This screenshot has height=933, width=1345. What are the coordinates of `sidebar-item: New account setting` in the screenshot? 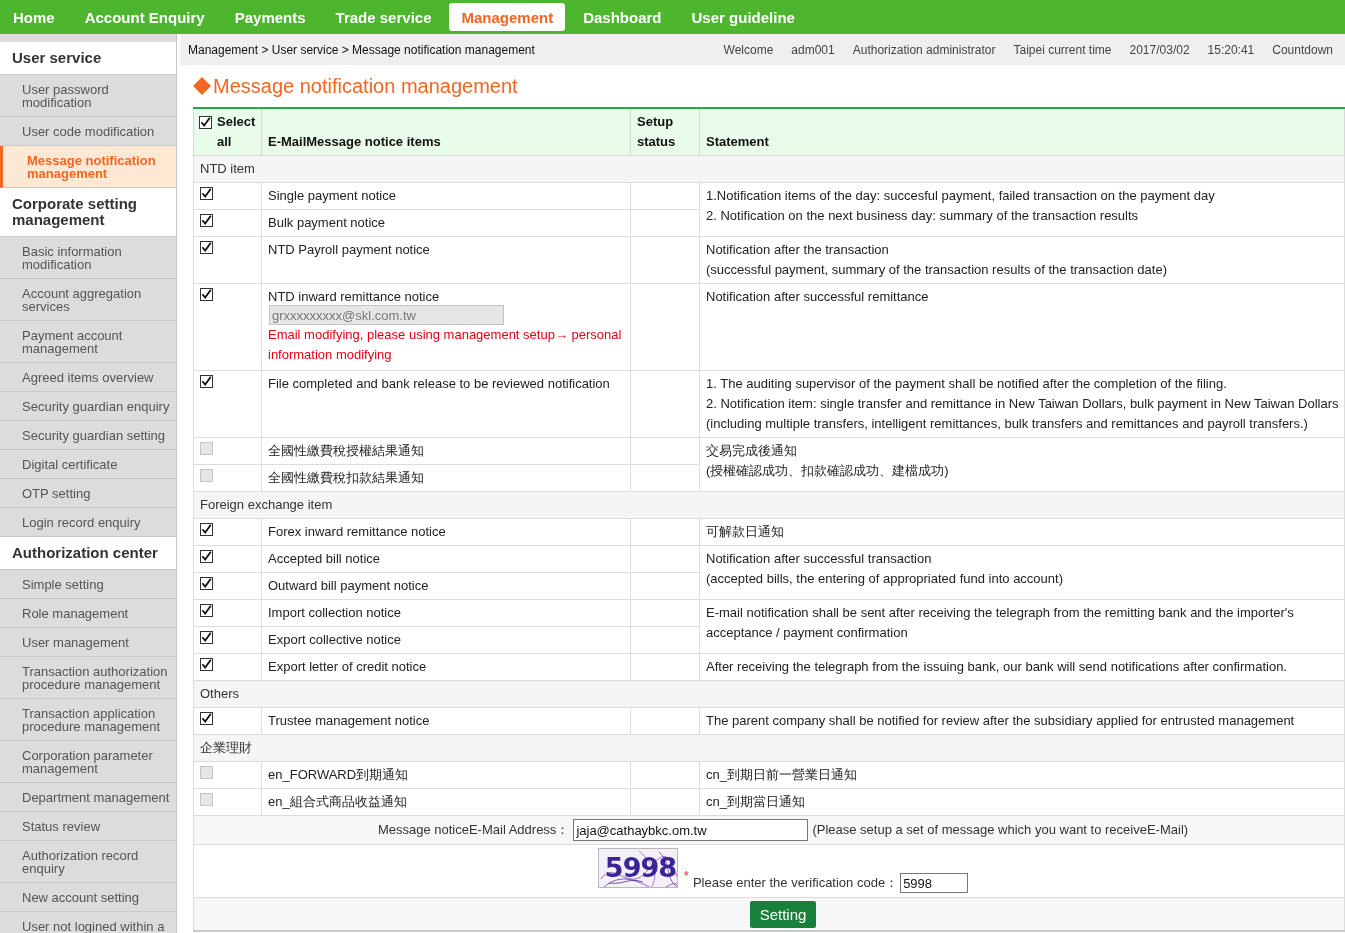 It's located at (88, 897).